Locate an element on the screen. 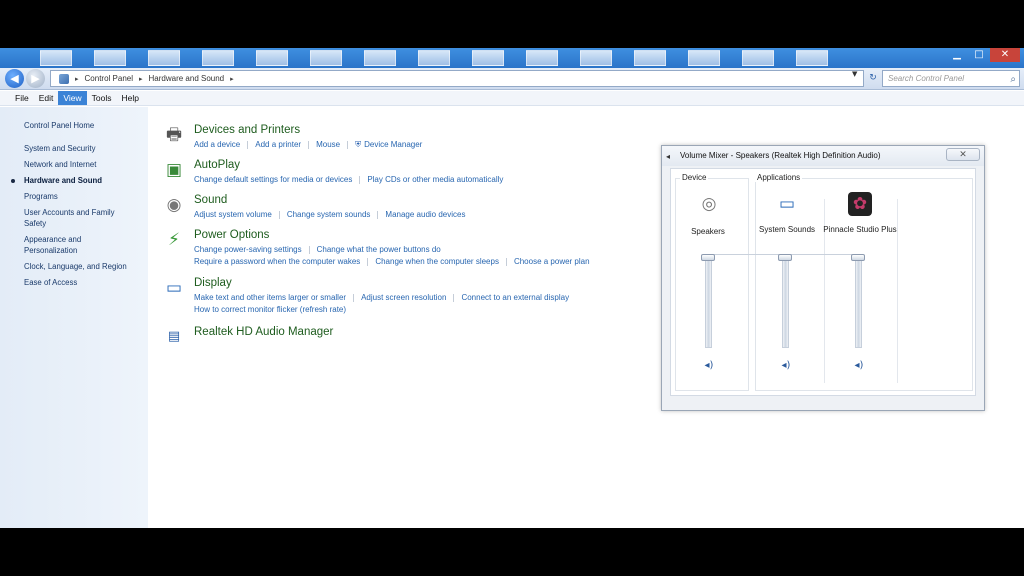 The width and height of the screenshot is (1024, 576). device-group-label: Device is located at coordinates (694, 177).